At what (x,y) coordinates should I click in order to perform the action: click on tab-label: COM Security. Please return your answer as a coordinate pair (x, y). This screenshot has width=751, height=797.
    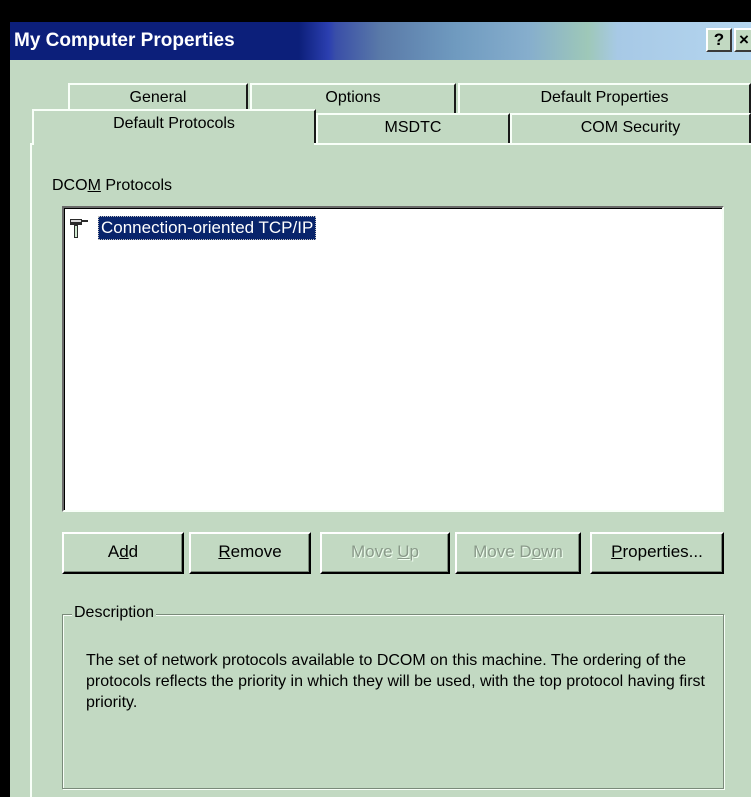
    Looking at the image, I should click on (630, 127).